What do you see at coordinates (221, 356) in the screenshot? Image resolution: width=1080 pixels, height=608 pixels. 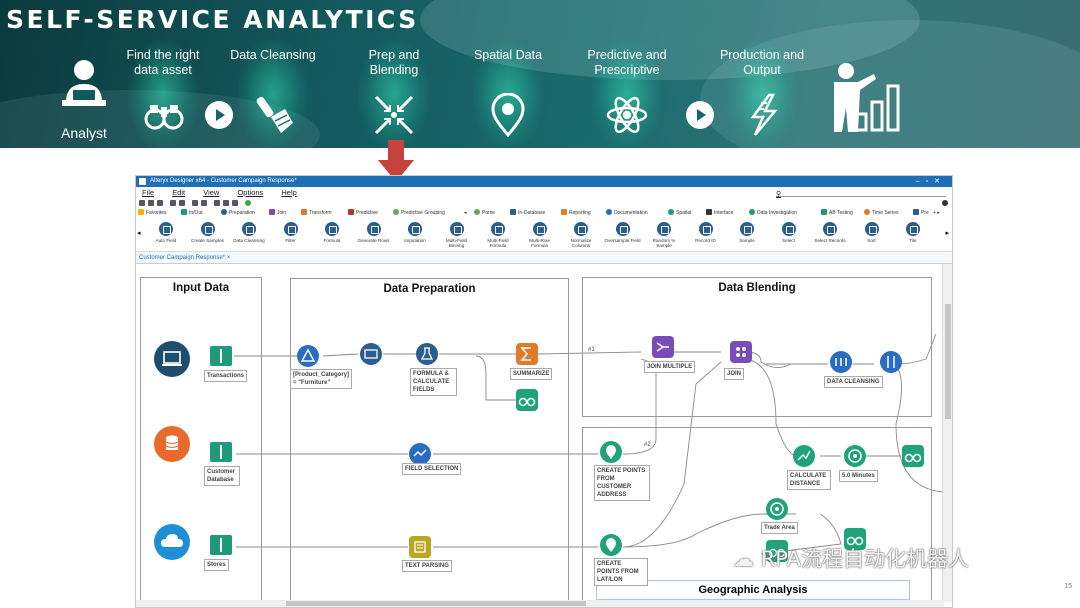 I see `transactions-input-icon` at bounding box center [221, 356].